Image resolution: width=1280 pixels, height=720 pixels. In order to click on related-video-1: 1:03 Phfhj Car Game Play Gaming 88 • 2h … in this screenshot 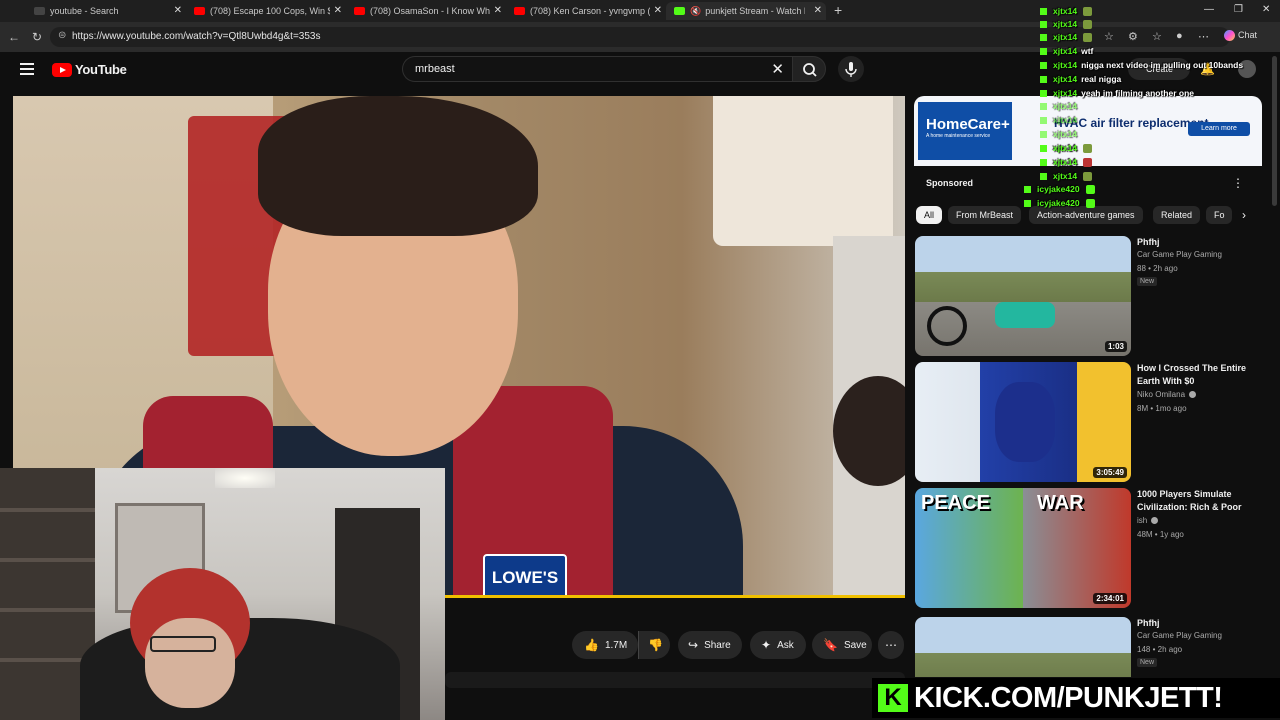, I will do `click(1095, 296)`.